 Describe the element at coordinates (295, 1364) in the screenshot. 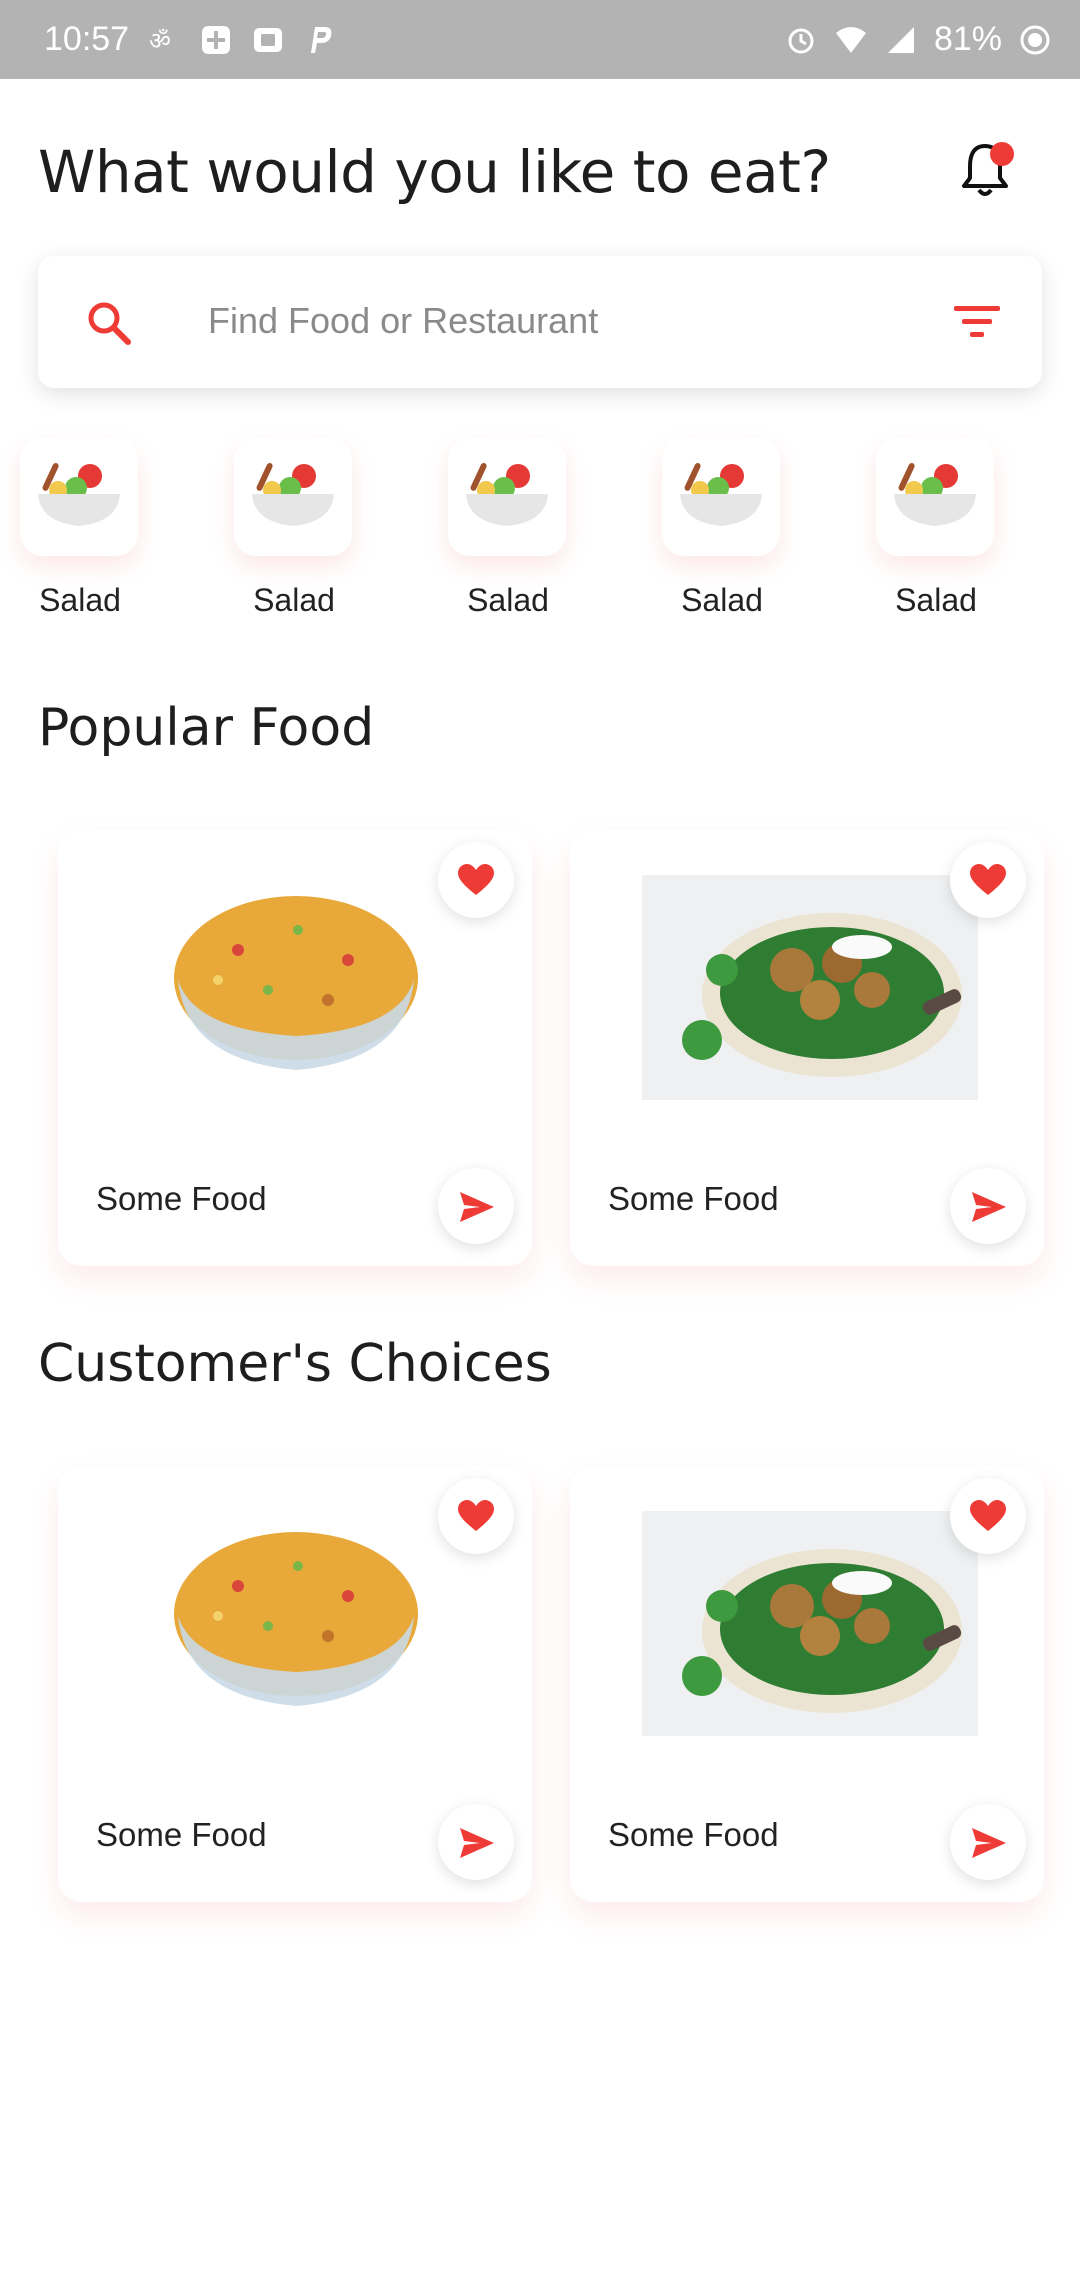

I see `customers-choices-title: Customer's Choices` at that location.